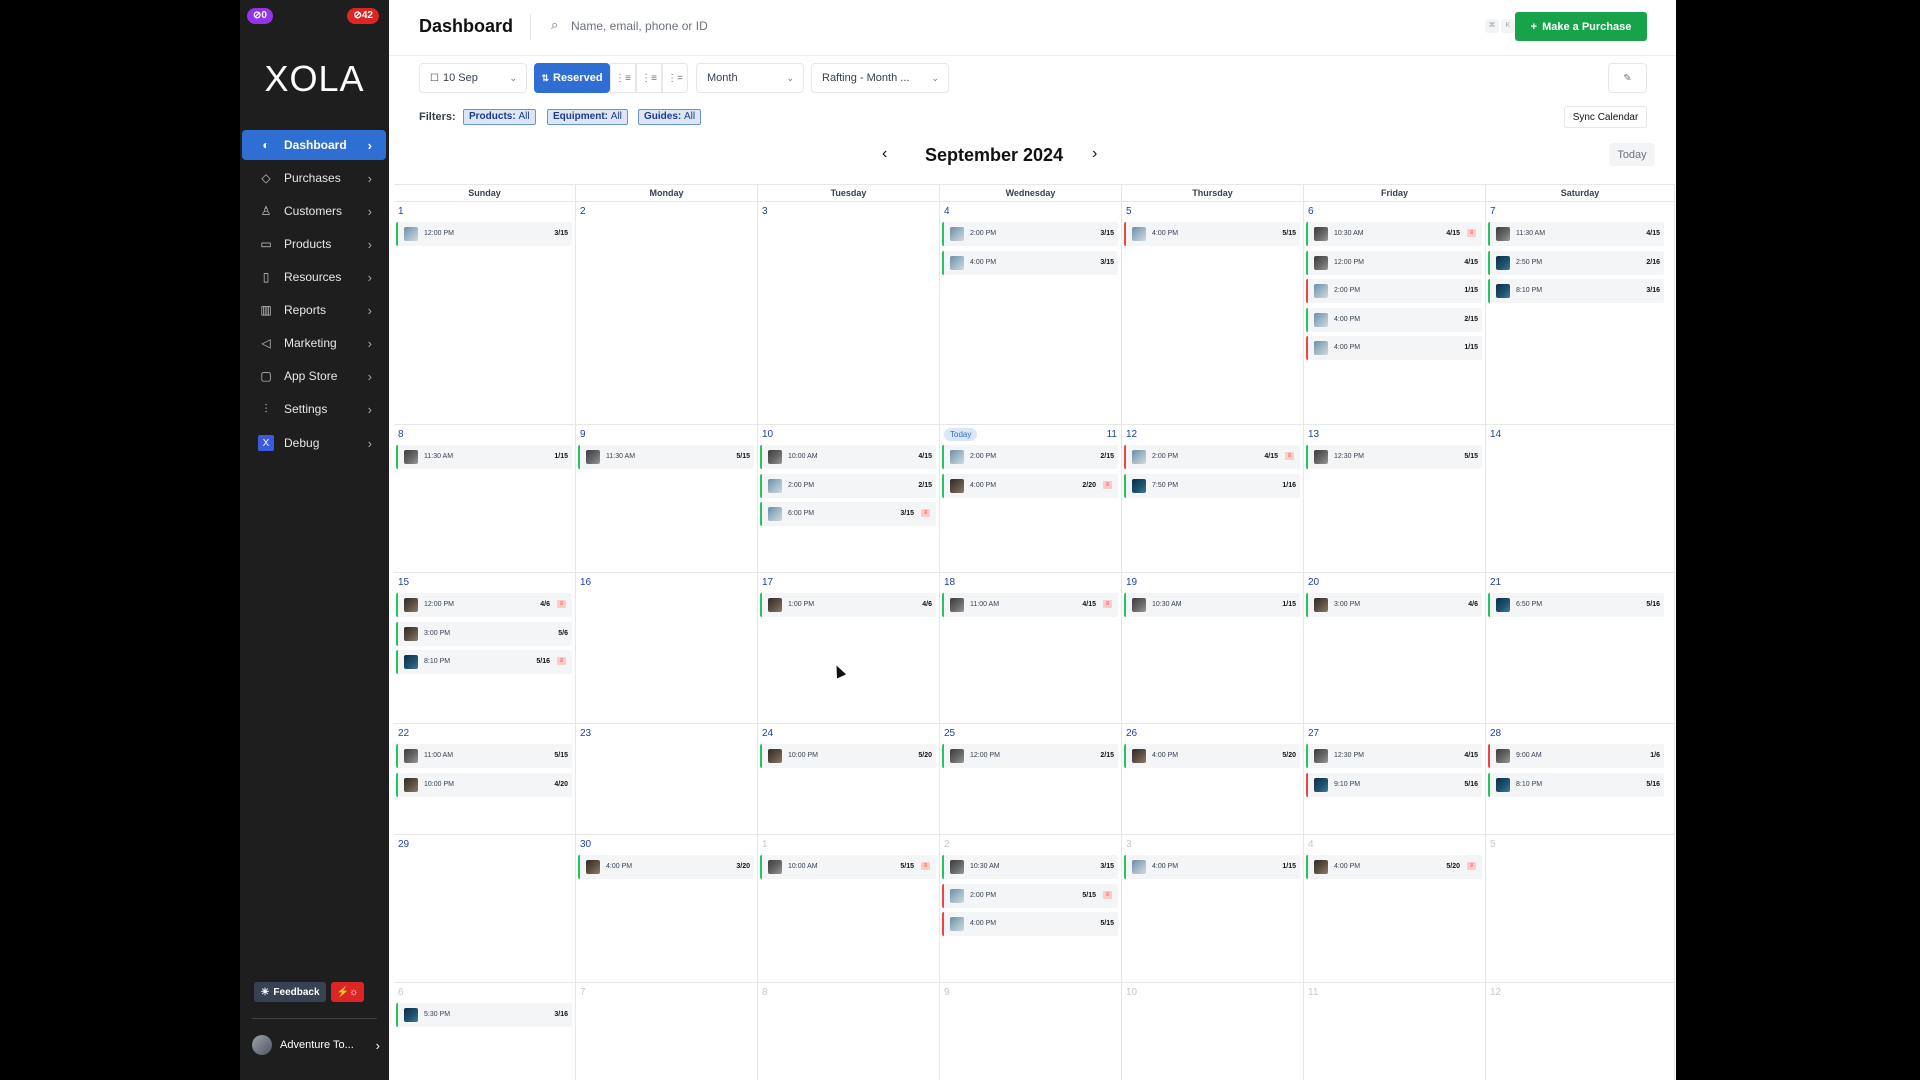 The height and width of the screenshot is (1080, 1920). What do you see at coordinates (314, 277) in the screenshot?
I see `sidebar-item-resources: ▯ Resources ›` at bounding box center [314, 277].